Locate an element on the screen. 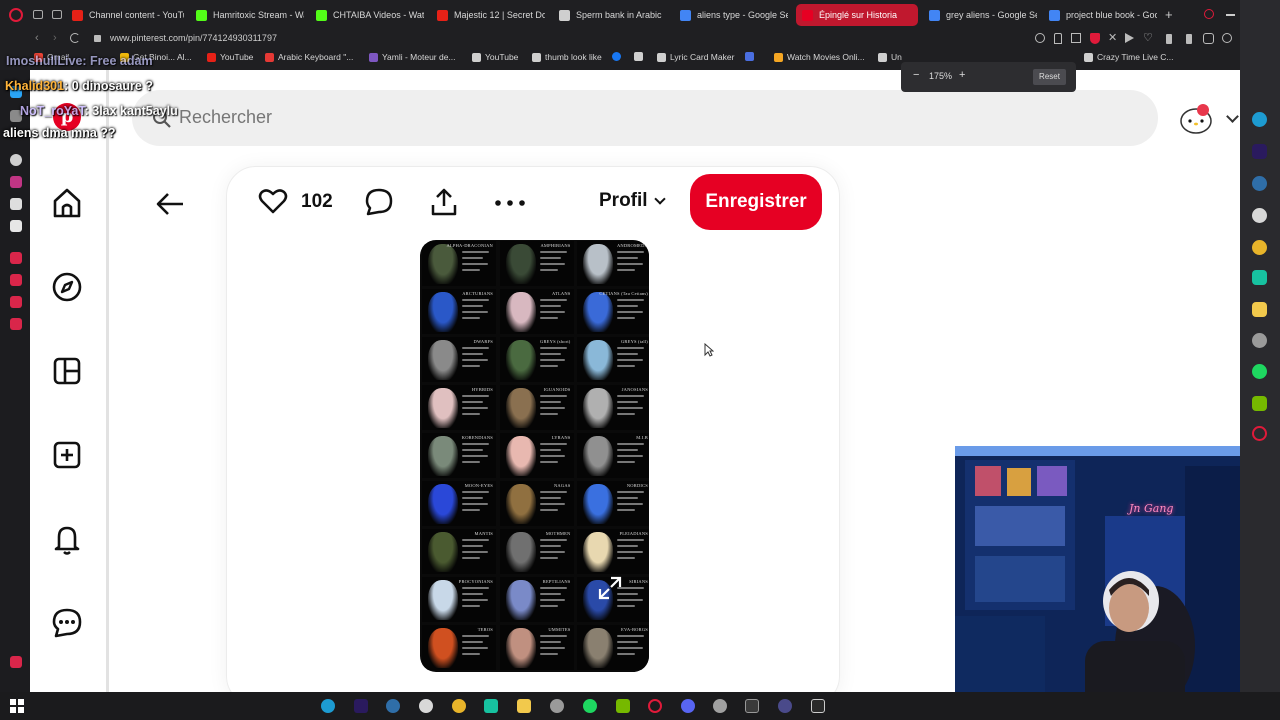  tab-majestic-12: Majestic 12 | Secret Doc is located at coordinates (491, 15).